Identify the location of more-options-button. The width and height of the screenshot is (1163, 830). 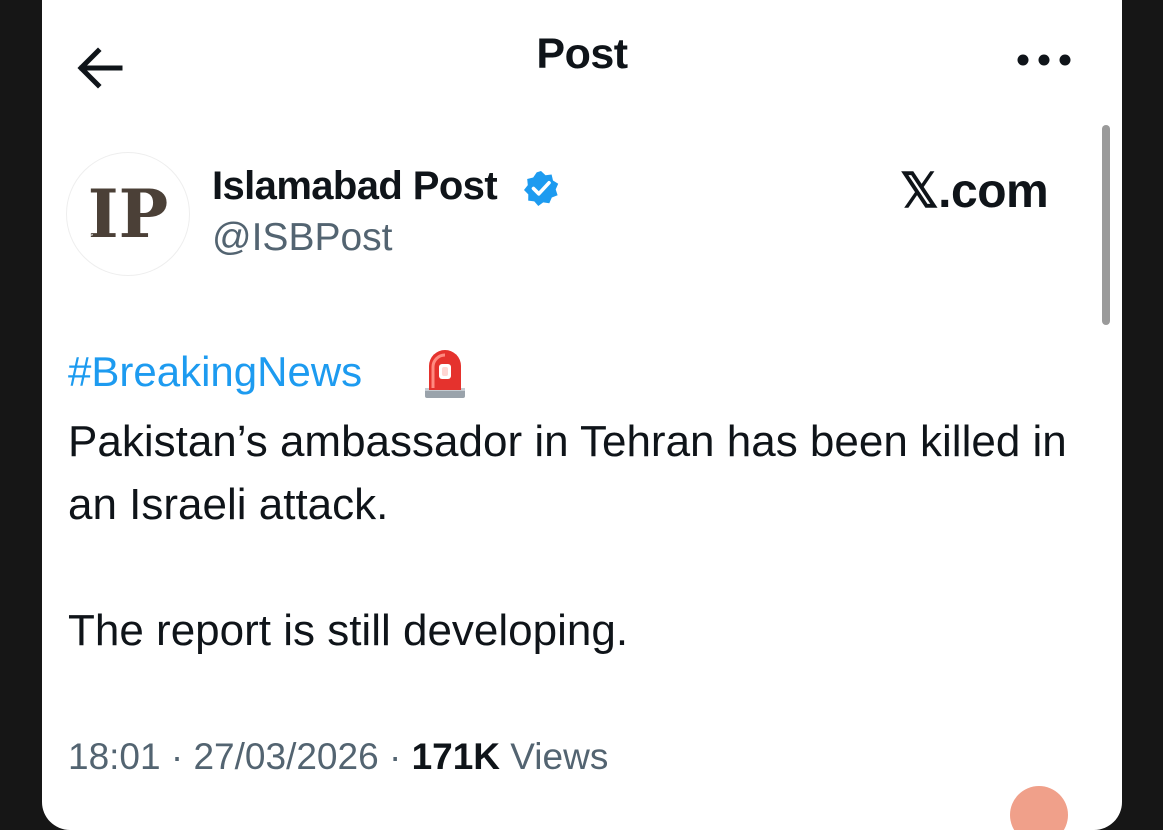
(1044, 60).